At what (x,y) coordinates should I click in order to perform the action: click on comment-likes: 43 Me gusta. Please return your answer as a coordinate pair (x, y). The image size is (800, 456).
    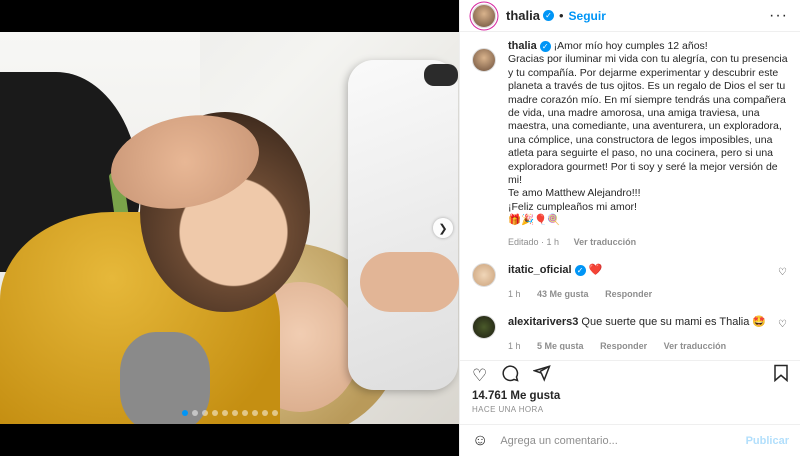
    Looking at the image, I should click on (563, 294).